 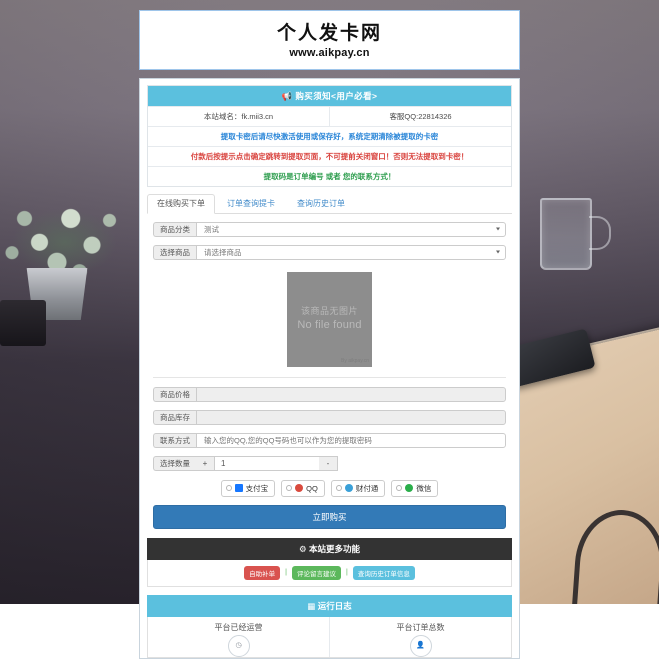 I want to click on category-row: 商品分类 测试, so click(x=329, y=229).